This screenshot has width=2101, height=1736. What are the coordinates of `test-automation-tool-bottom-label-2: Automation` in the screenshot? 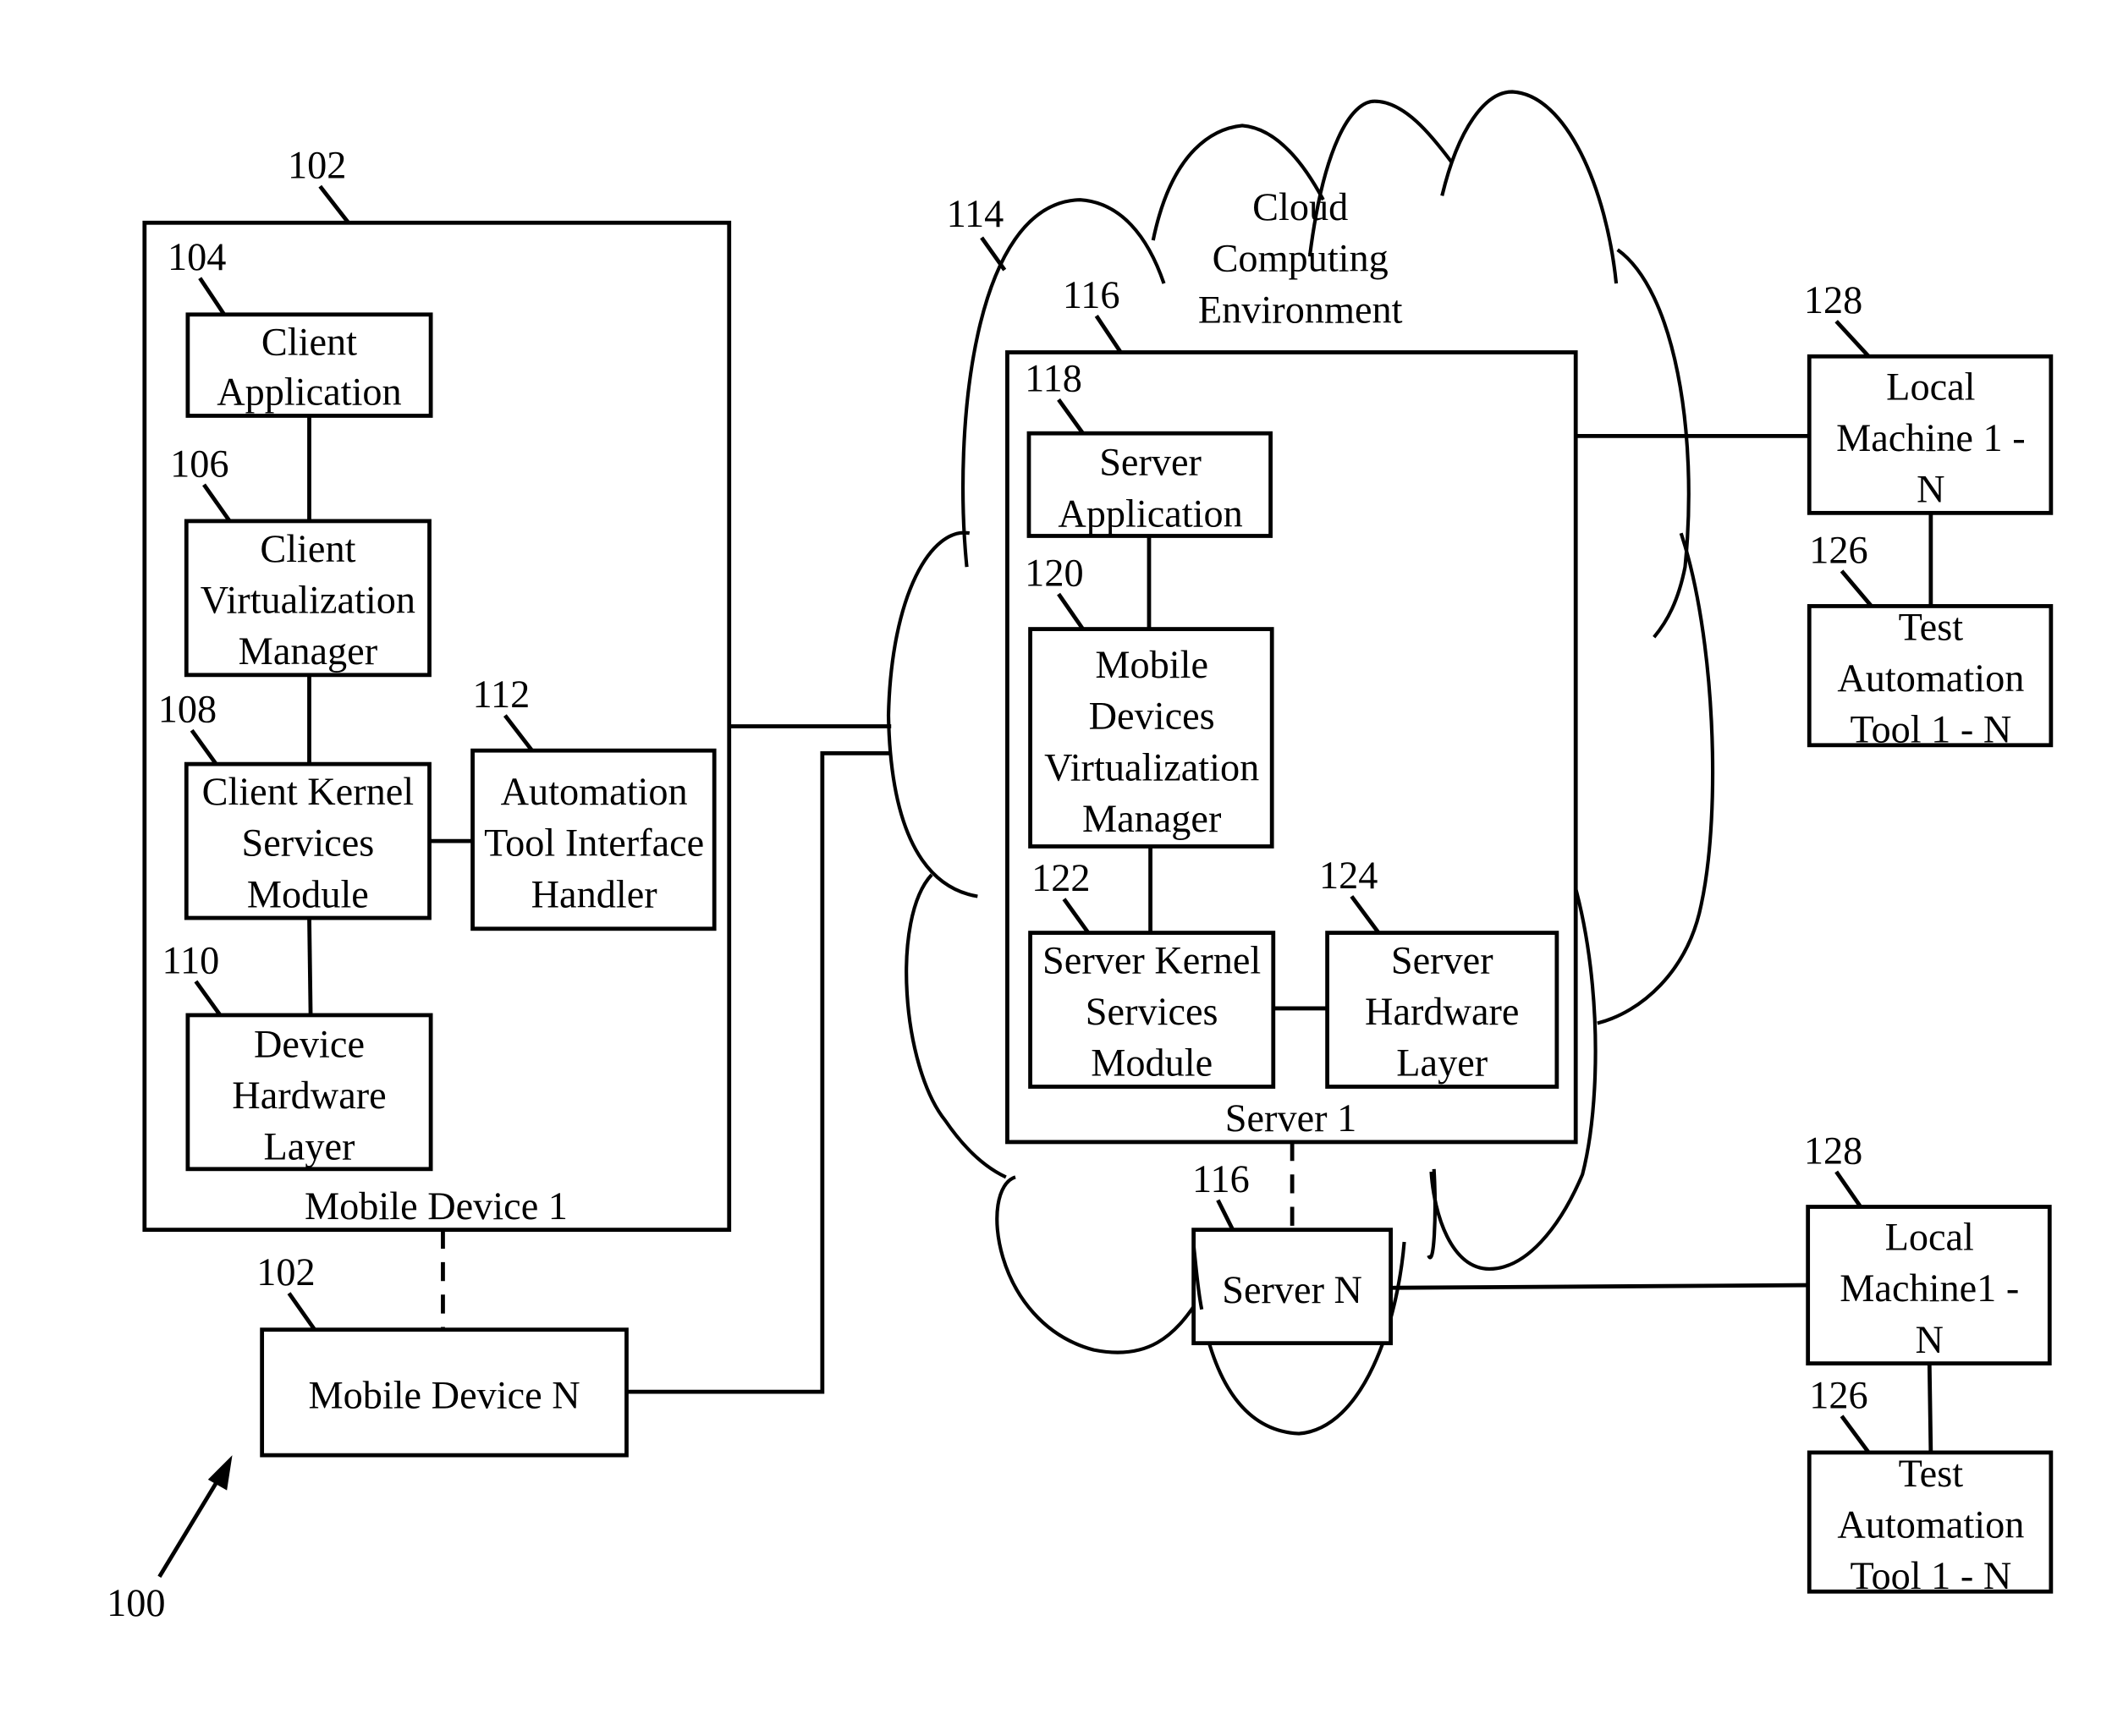 It's located at (1930, 1524).